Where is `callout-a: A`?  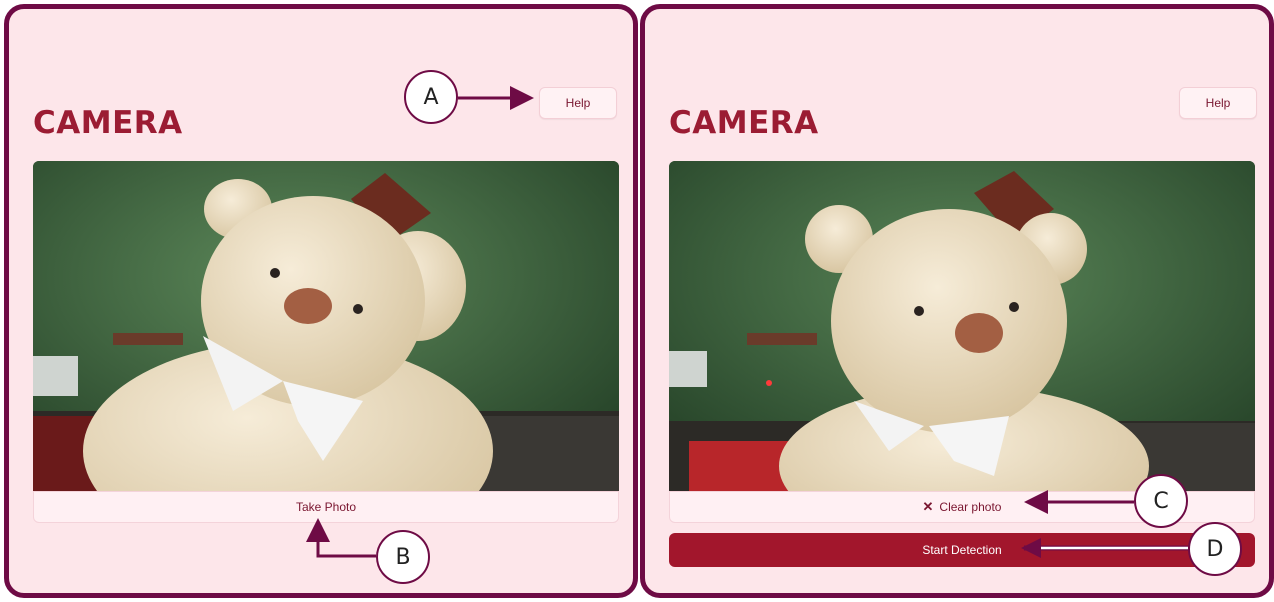
callout-a: A is located at coordinates (431, 97).